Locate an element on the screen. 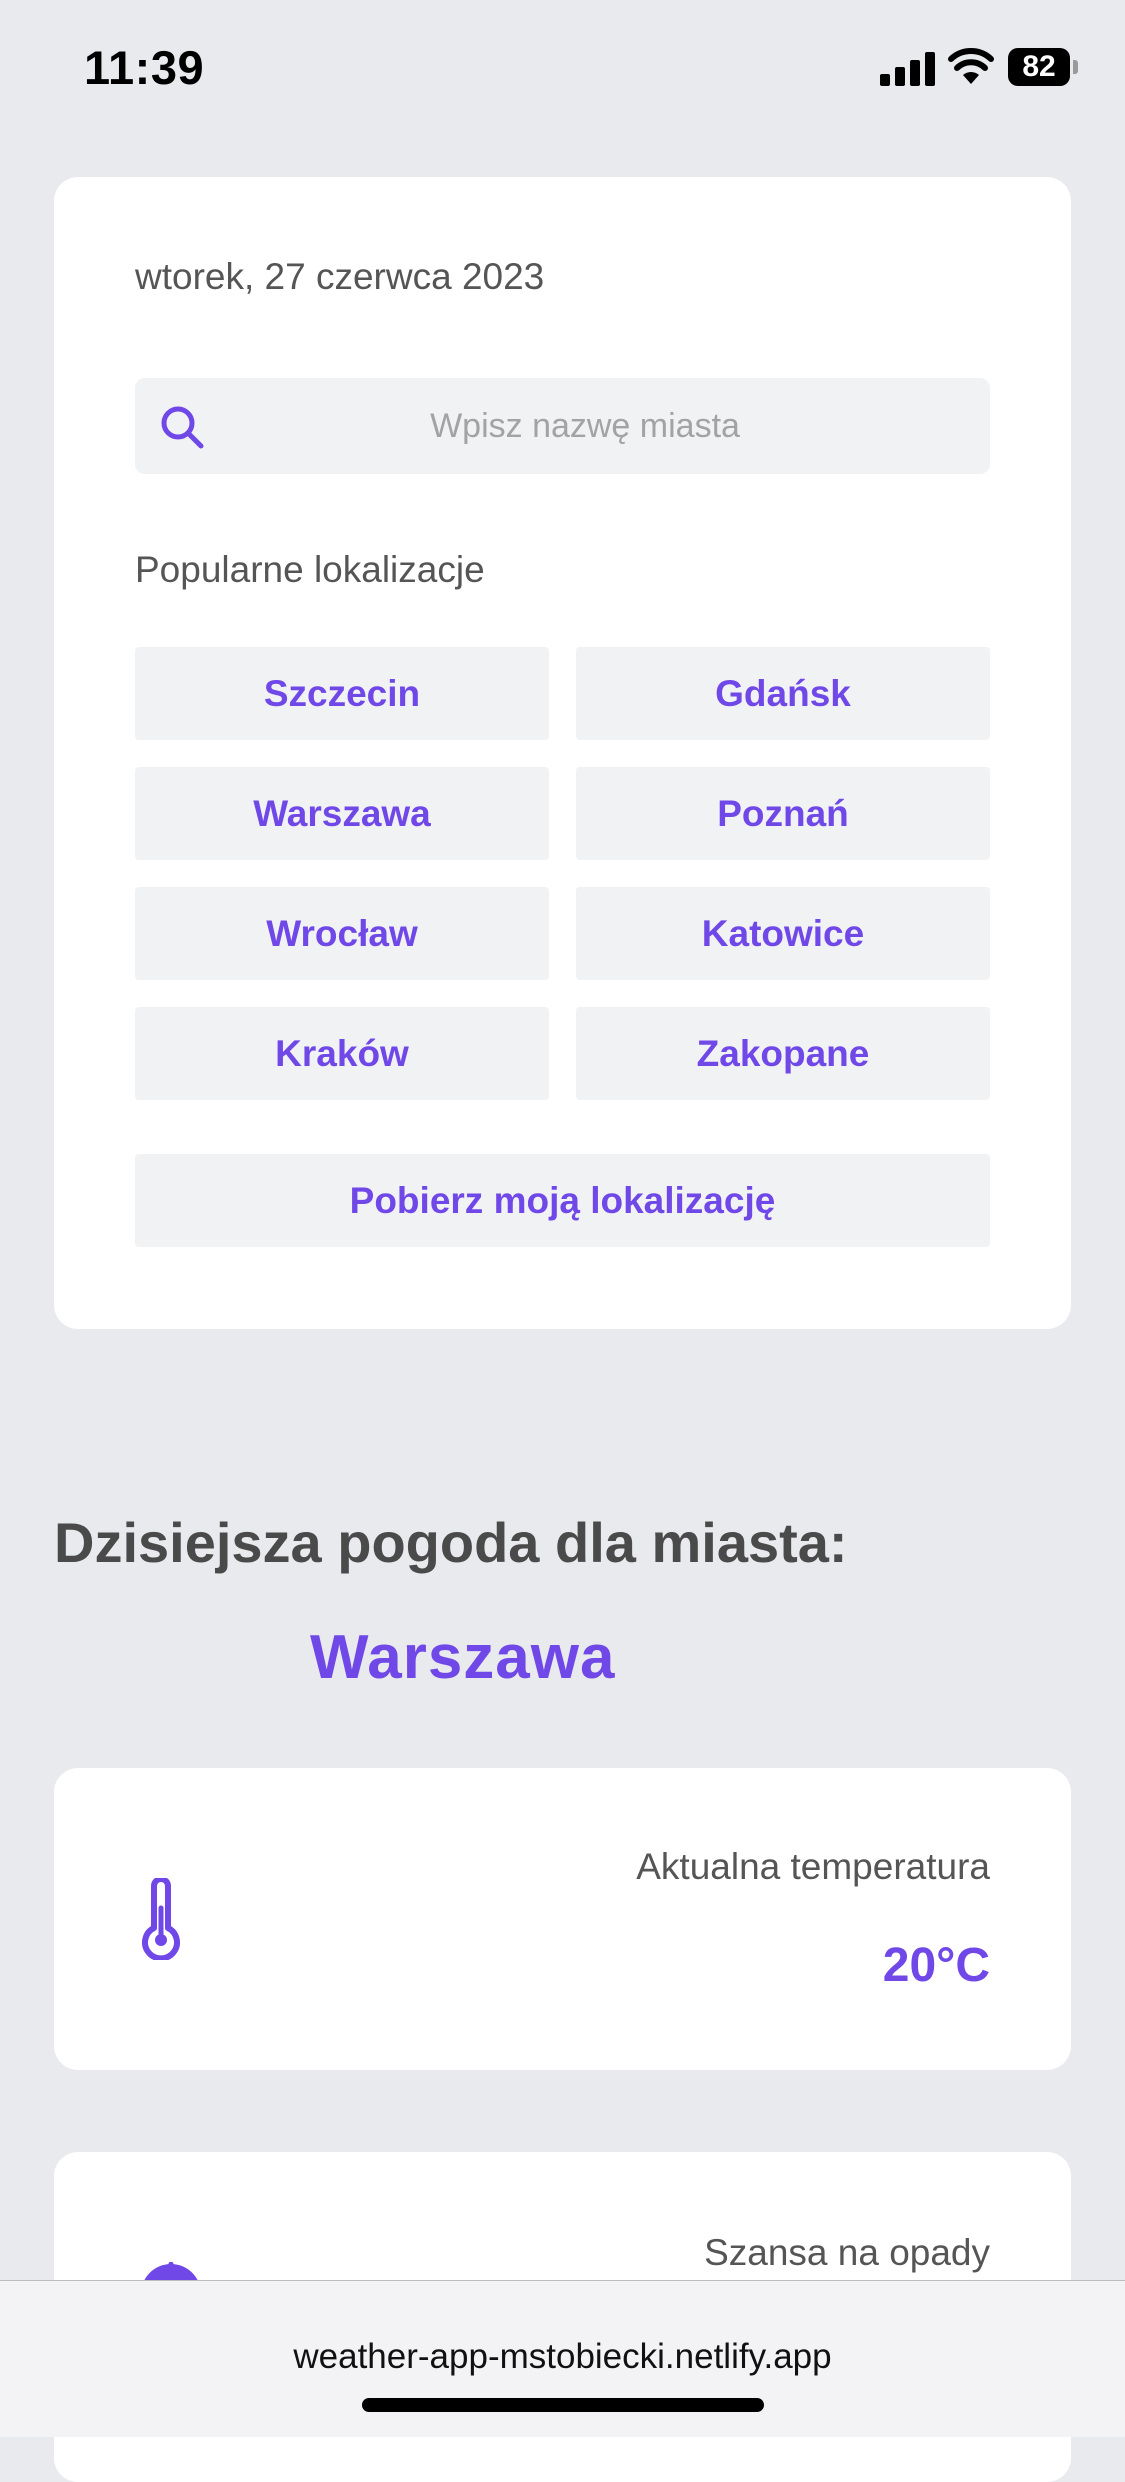 The width and height of the screenshot is (1125, 2482). browser-url-bar: weather-app-mstobiecki.netlify.app is located at coordinates (562, 2358).